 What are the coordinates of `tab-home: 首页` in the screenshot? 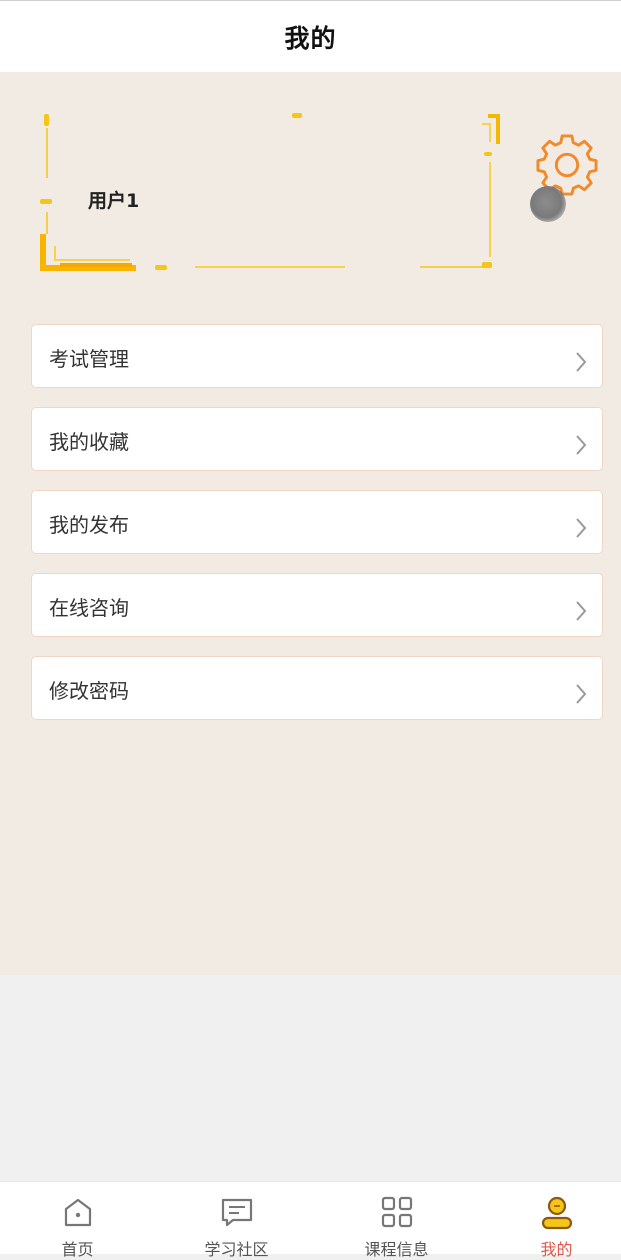 It's located at (77, 1220).